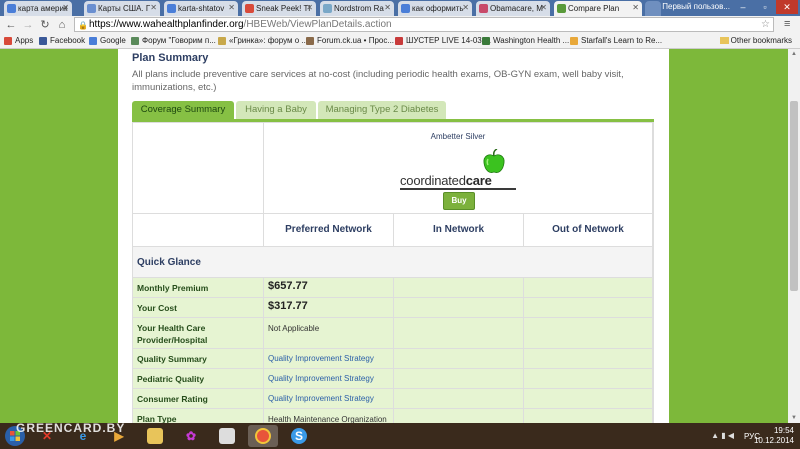 This screenshot has width=800, height=449. I want to click on clock-date: 10.12.2014, so click(773, 440).